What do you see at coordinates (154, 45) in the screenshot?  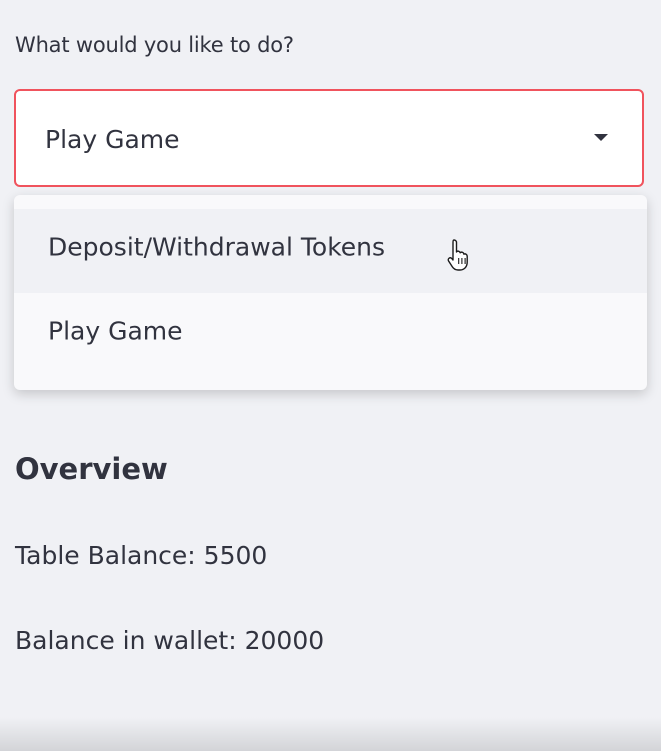 I see `action-prompt-label: What would you like to do?` at bounding box center [154, 45].